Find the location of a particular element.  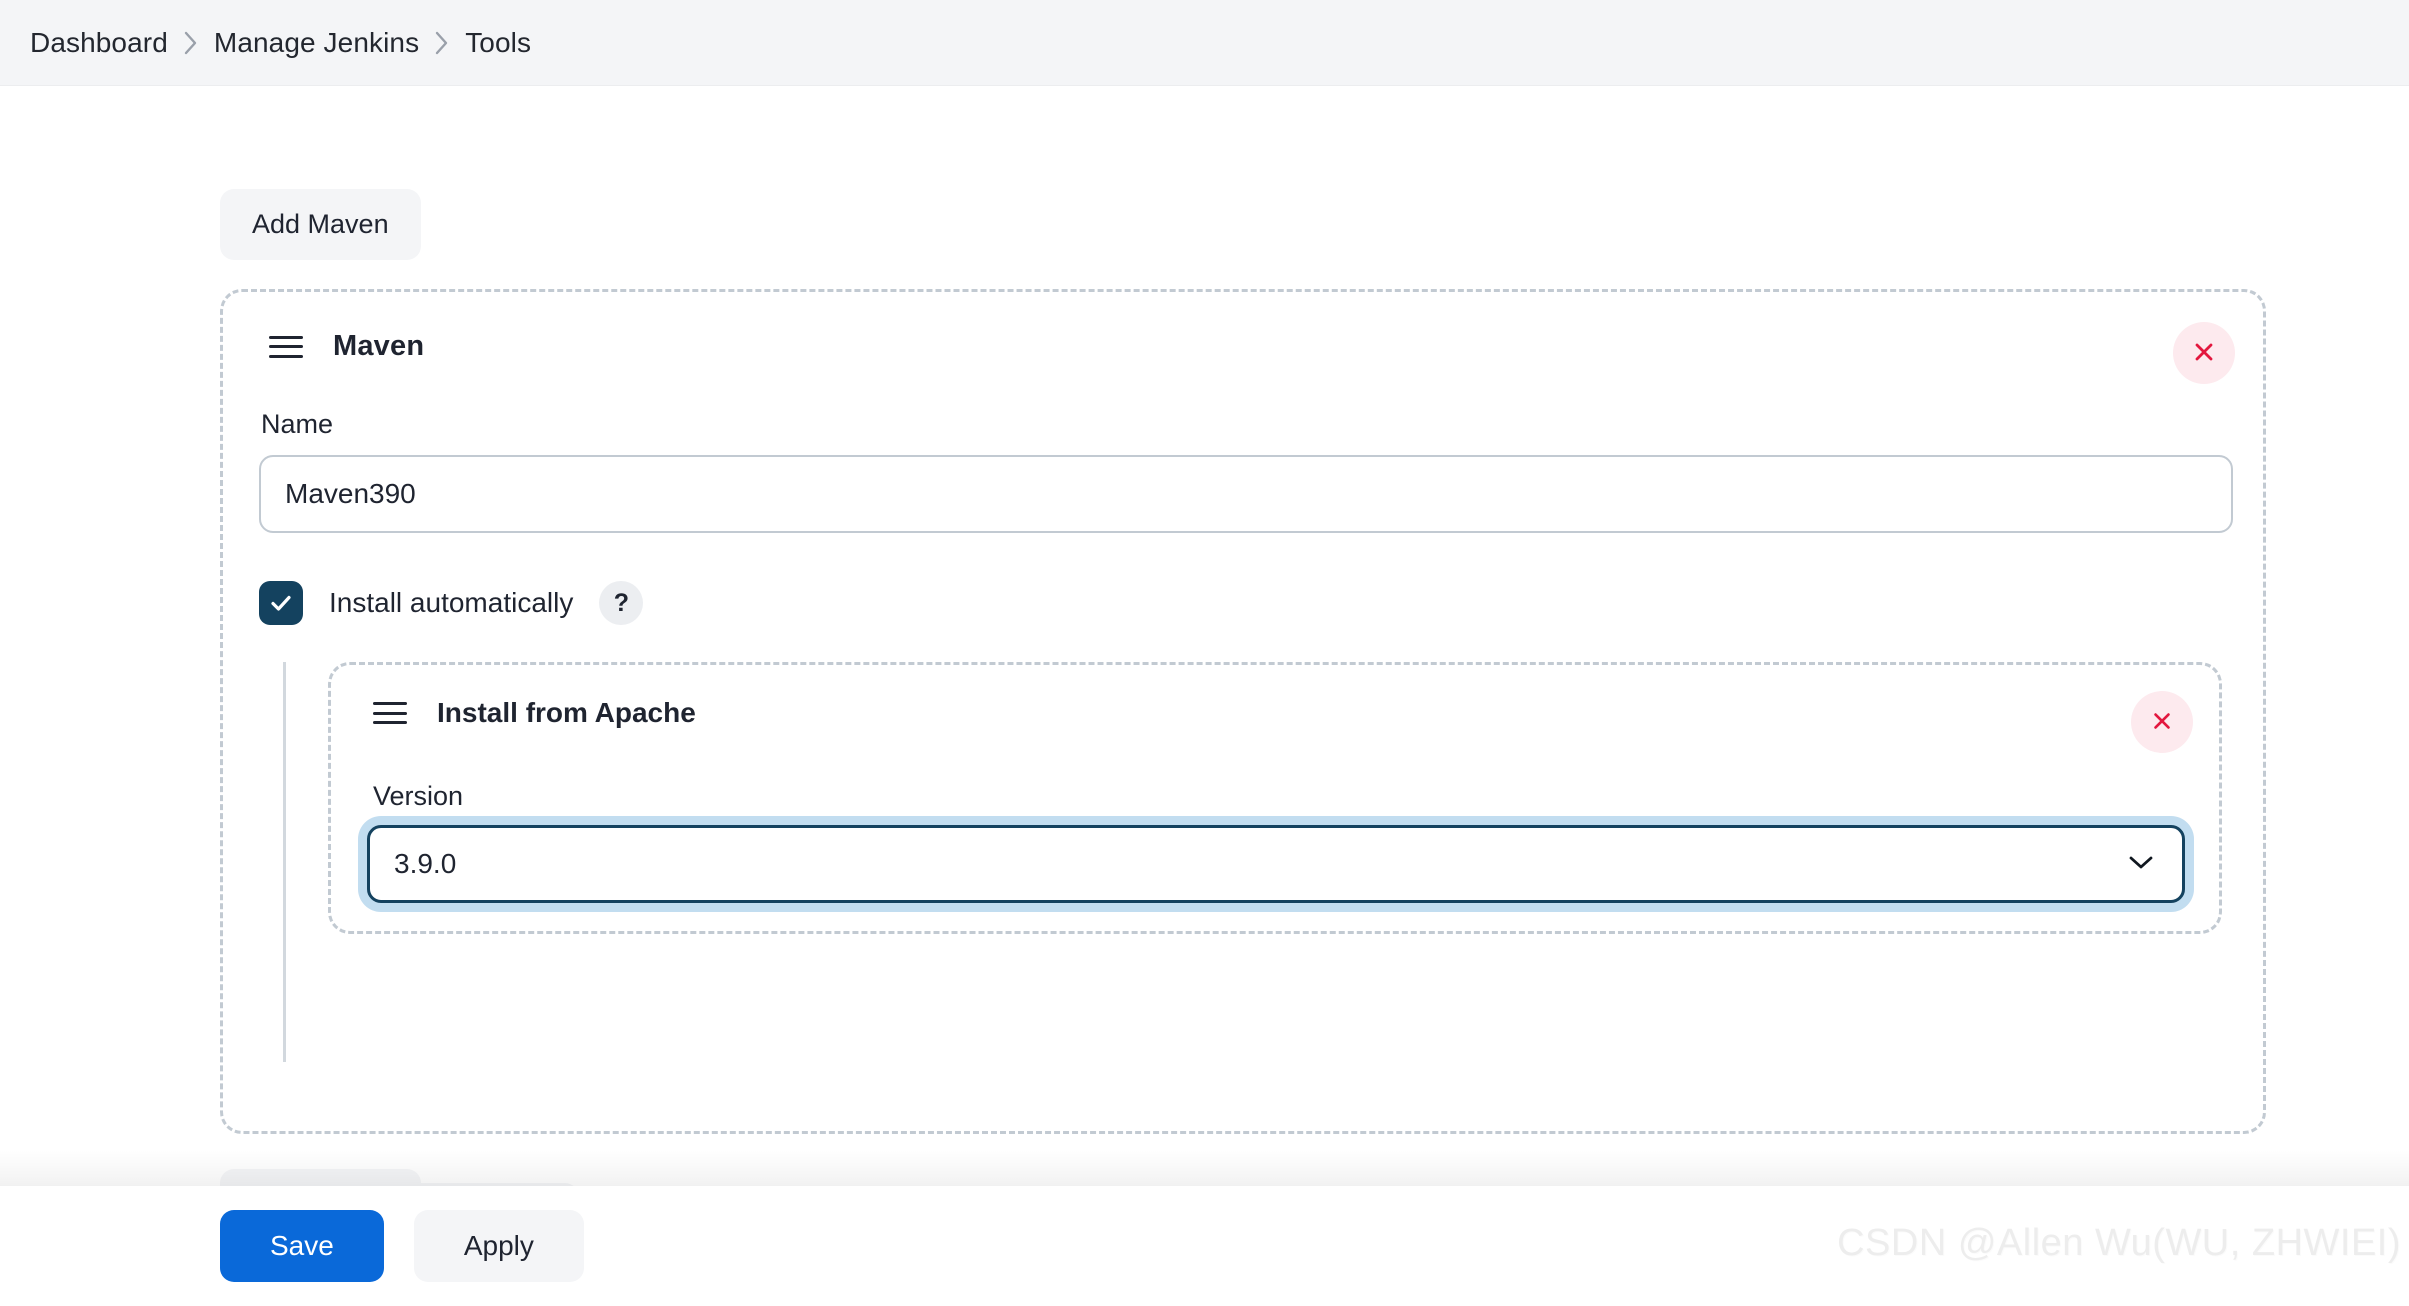

version-select: 3.9.0 is located at coordinates (1276, 864).